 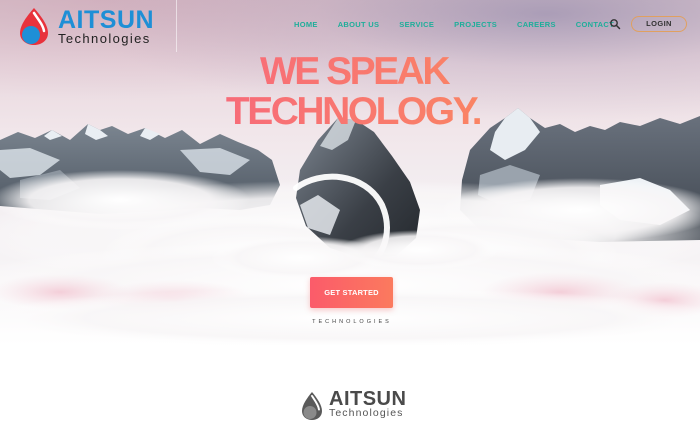 What do you see at coordinates (416, 24) in the screenshot?
I see `nav-service: SERVICE` at bounding box center [416, 24].